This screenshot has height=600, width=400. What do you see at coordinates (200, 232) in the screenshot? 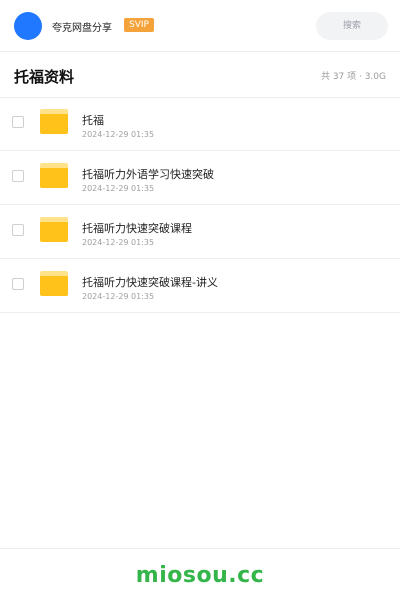
I see `list-item: 托福听力快速突破课程 2024-12-29 01:35` at bounding box center [200, 232].